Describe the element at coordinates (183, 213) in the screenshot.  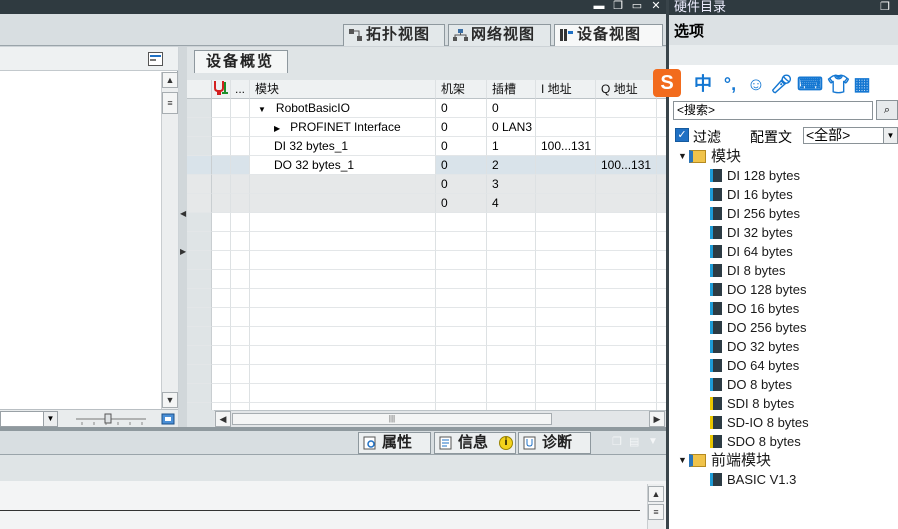
I see `collapse-left-icon: ◀` at that location.